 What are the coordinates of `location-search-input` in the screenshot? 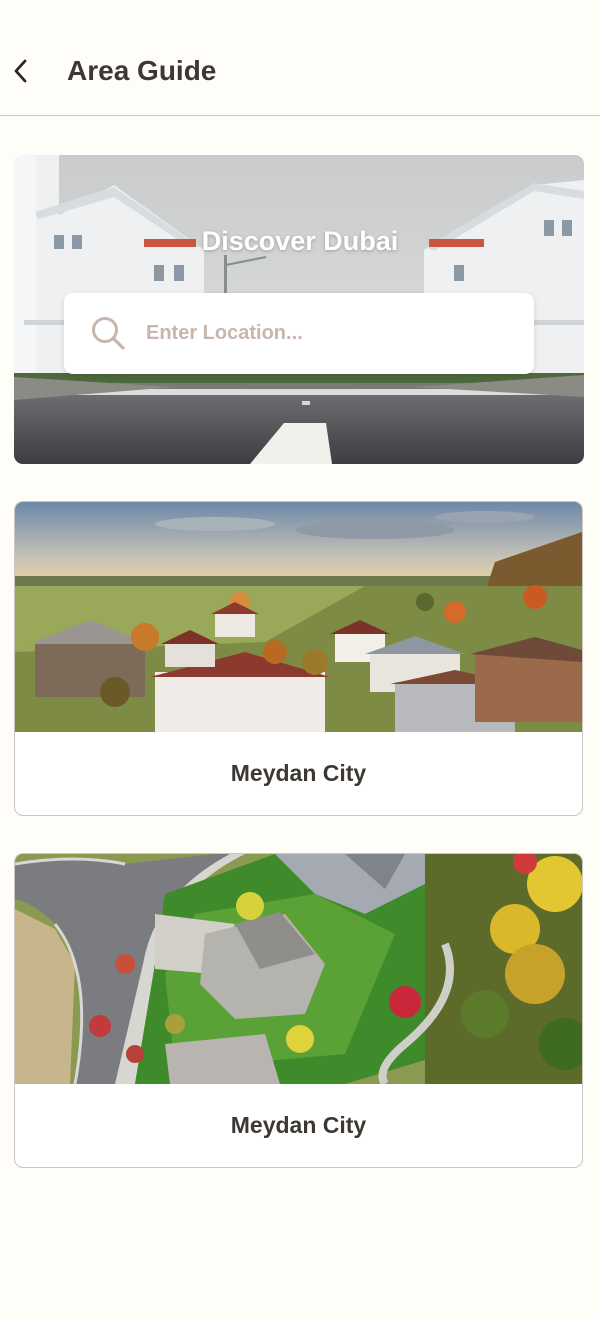 It's located at (326, 333).